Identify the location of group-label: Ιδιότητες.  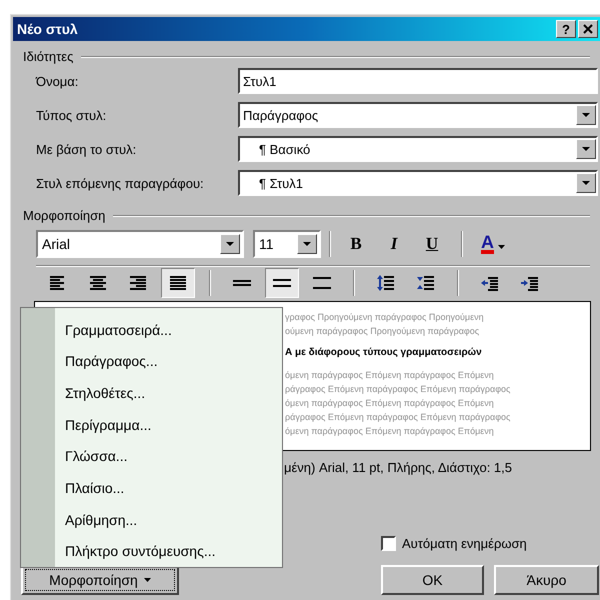
(48, 56).